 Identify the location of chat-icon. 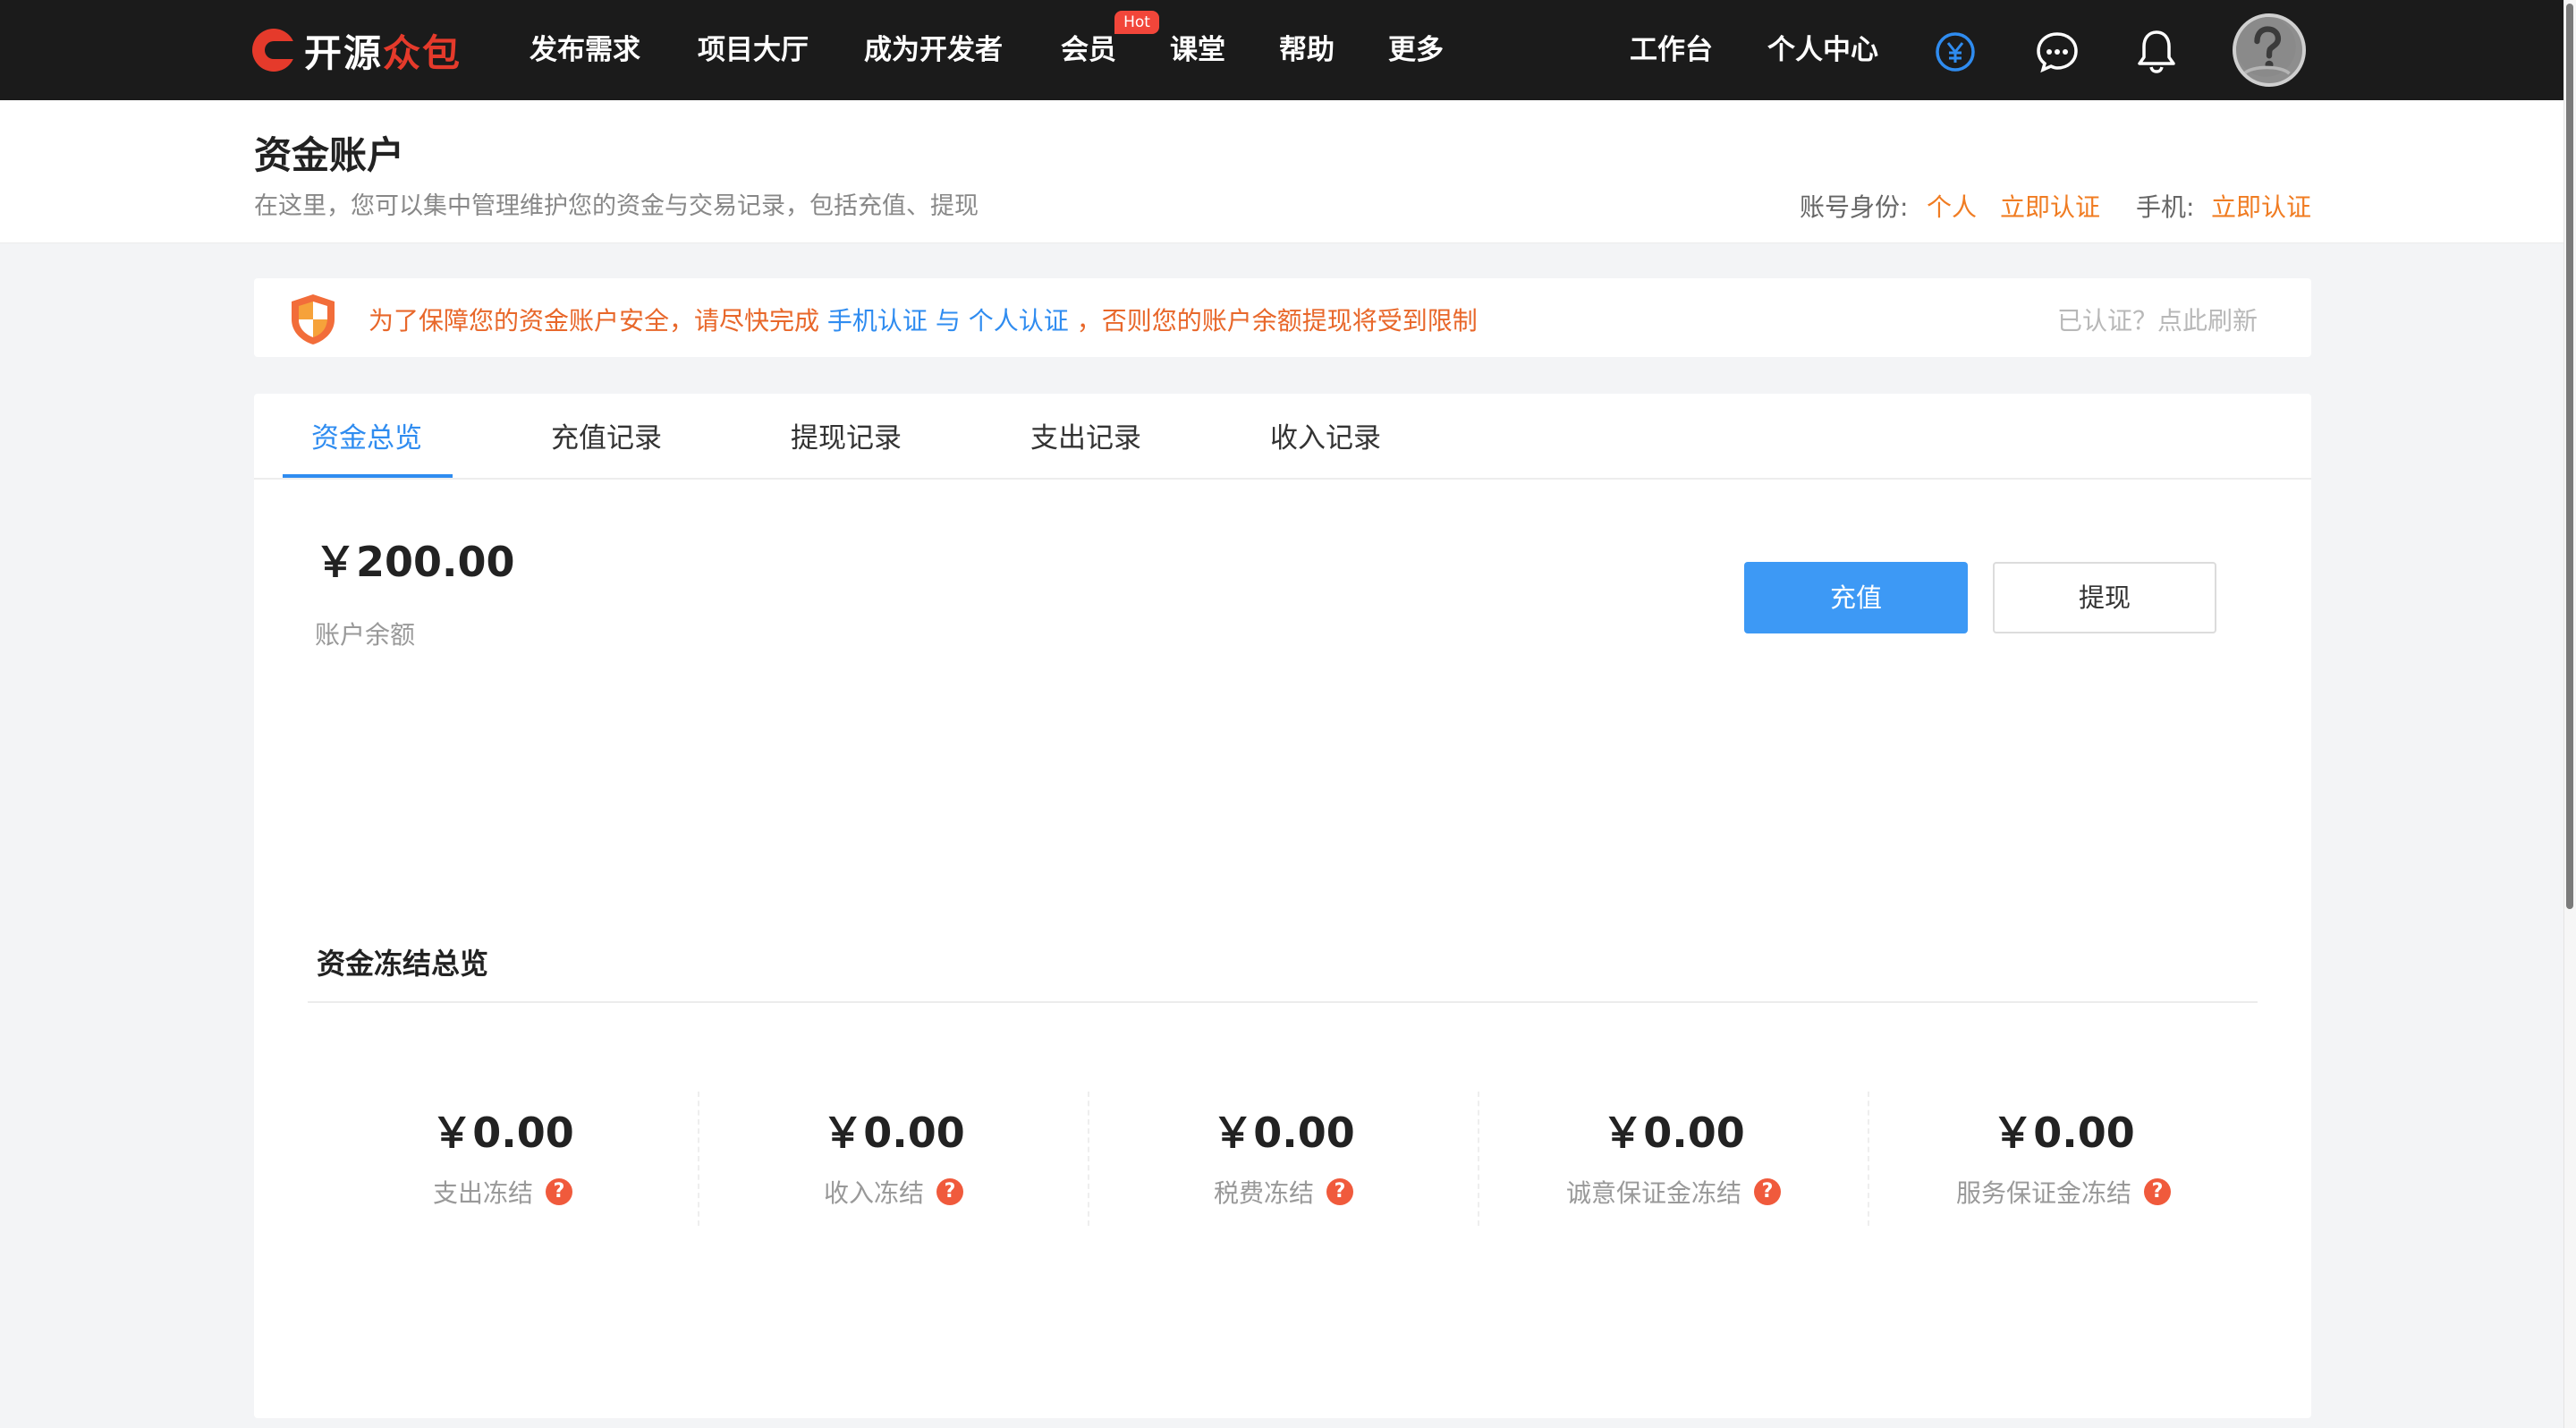
(2057, 50).